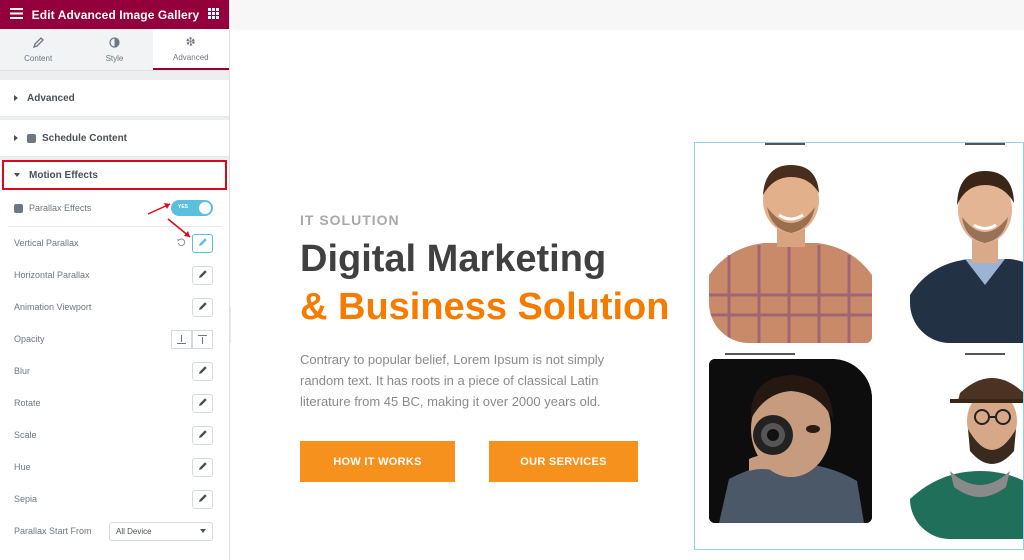 The image size is (1024, 560). I want to click on hue-edit-button, so click(202, 467).